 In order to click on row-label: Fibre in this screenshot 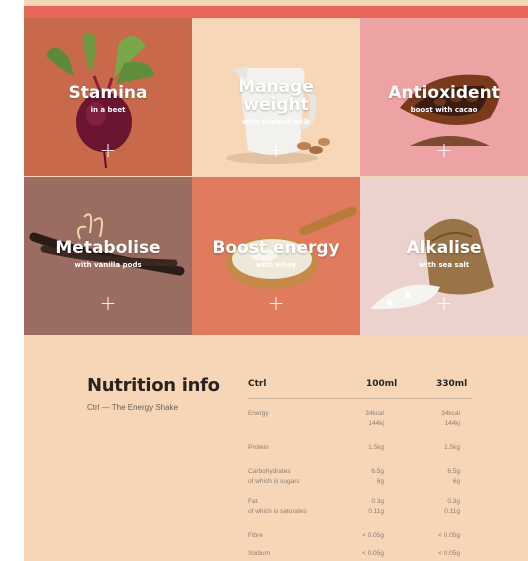, I will do `click(255, 535)`.